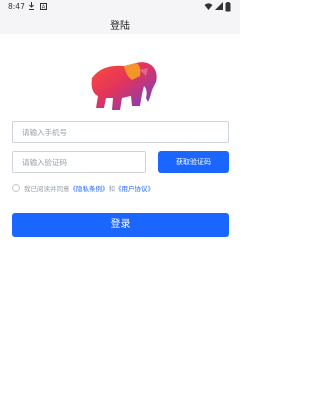 The width and height of the screenshot is (320, 400). Describe the element at coordinates (16, 188) in the screenshot. I see `agreement-checkbox` at that location.